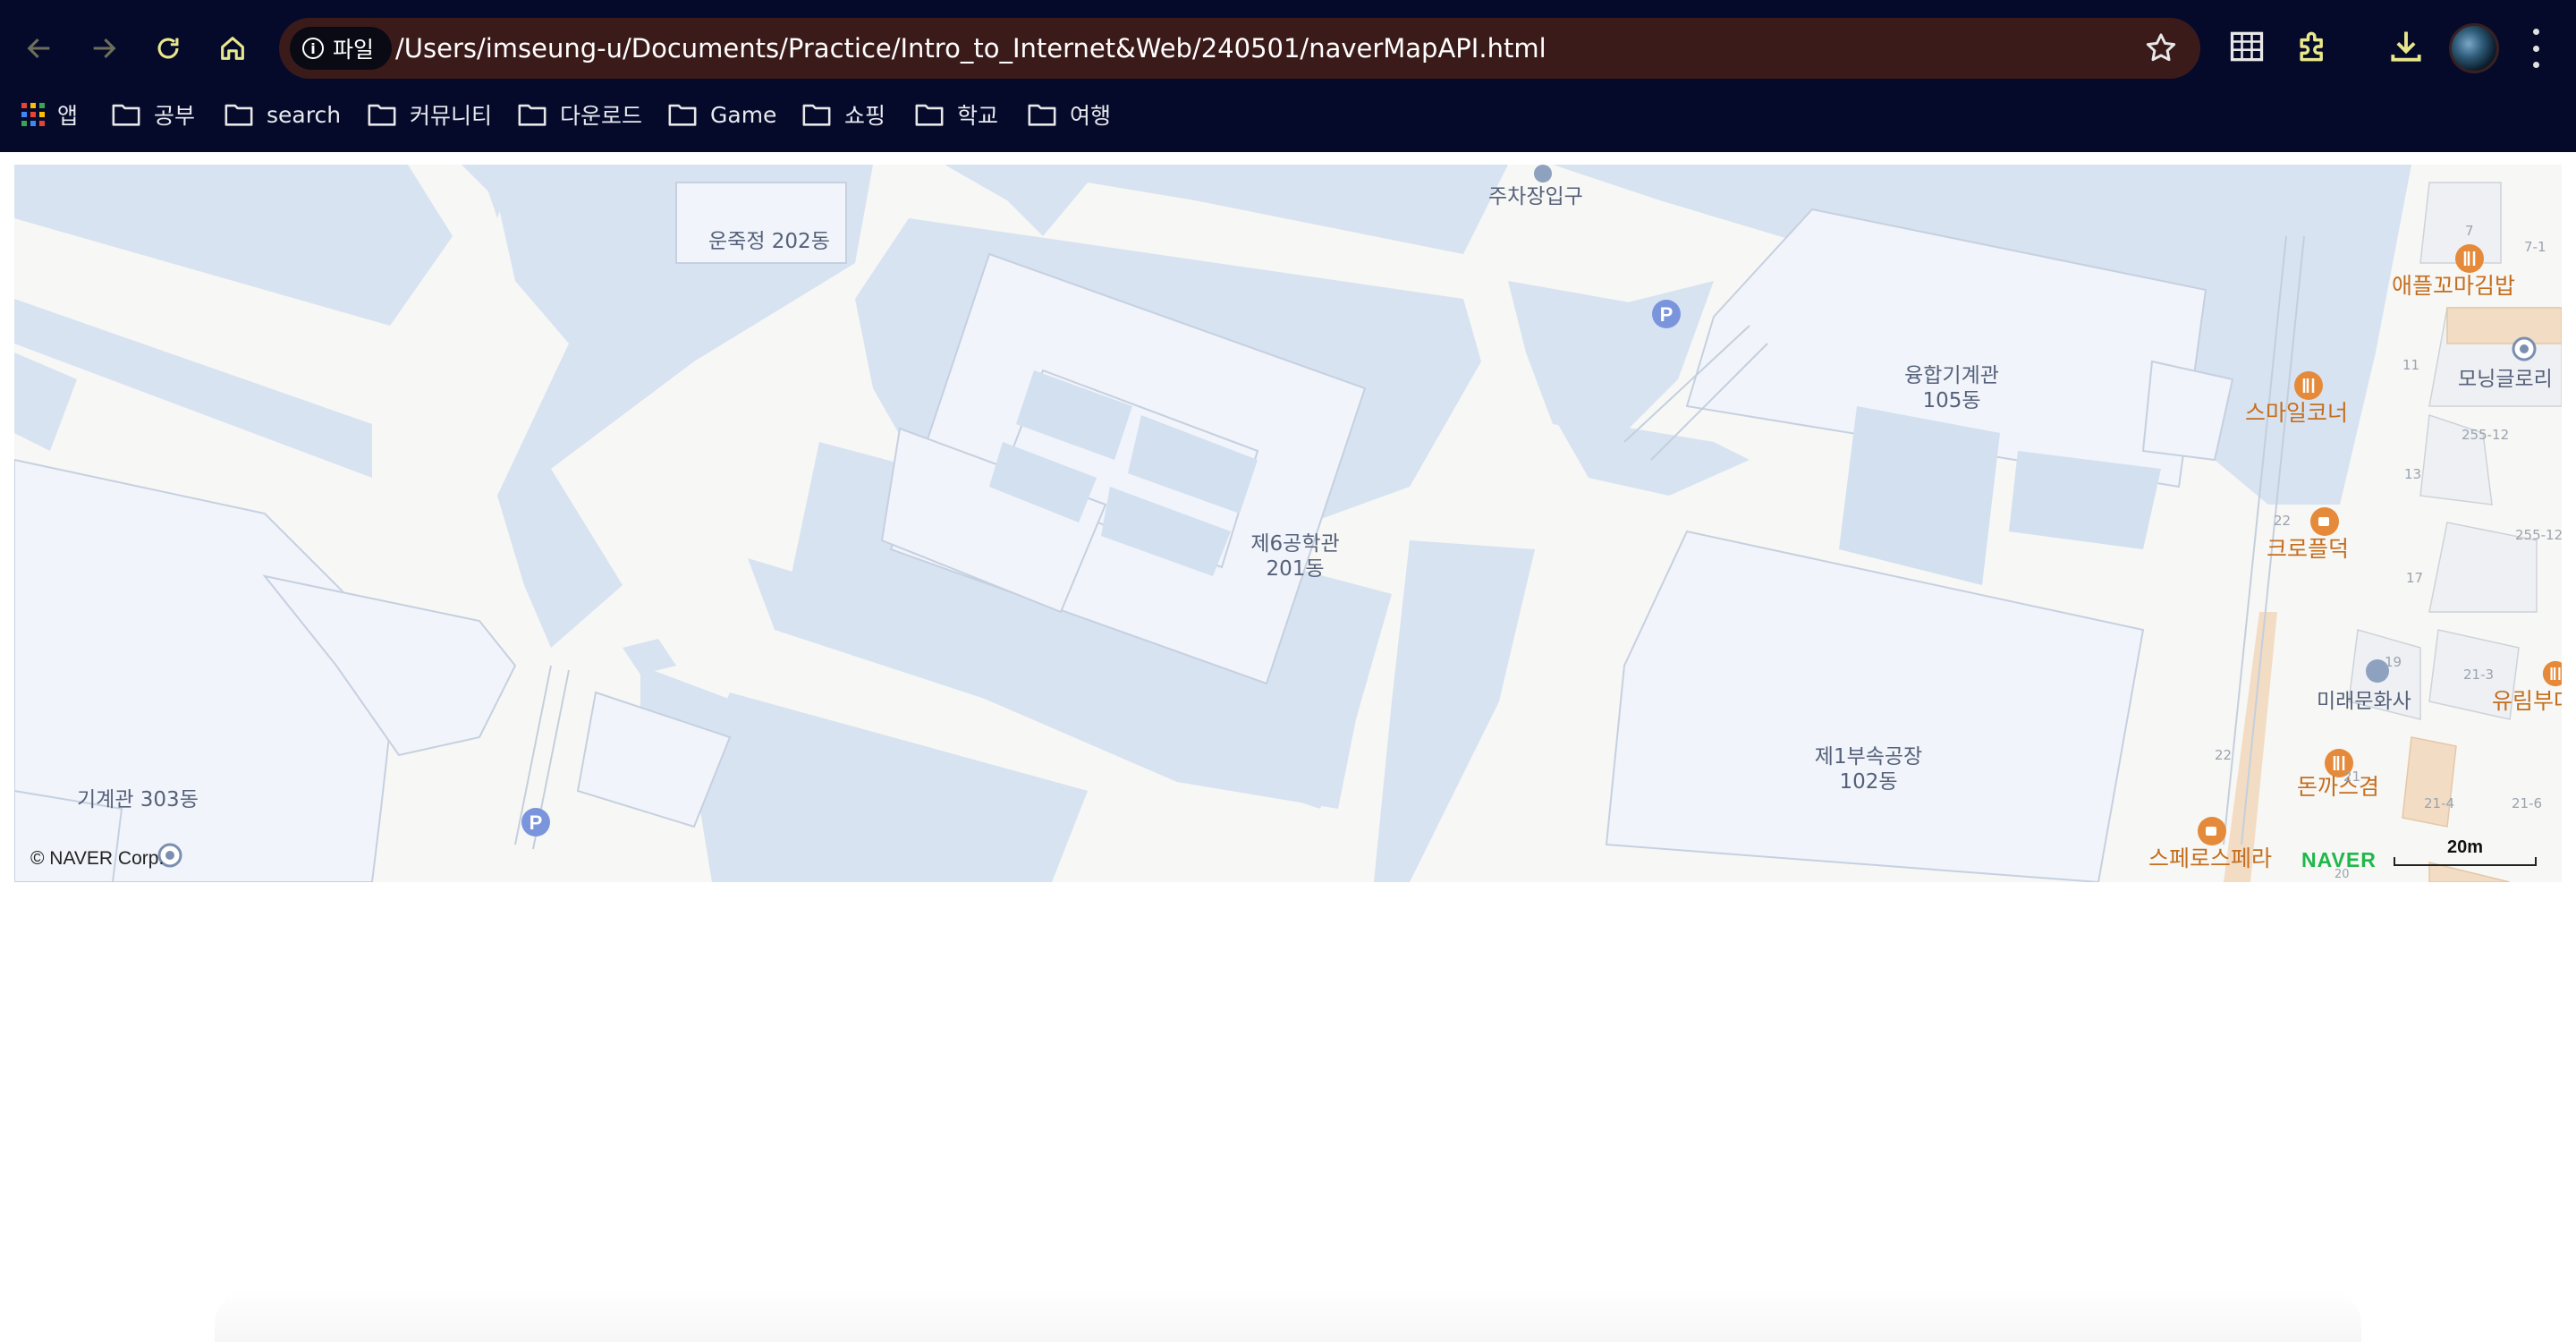 The height and width of the screenshot is (1342, 2576). I want to click on poi-label-yurim: 유림부대, so click(2527, 702).